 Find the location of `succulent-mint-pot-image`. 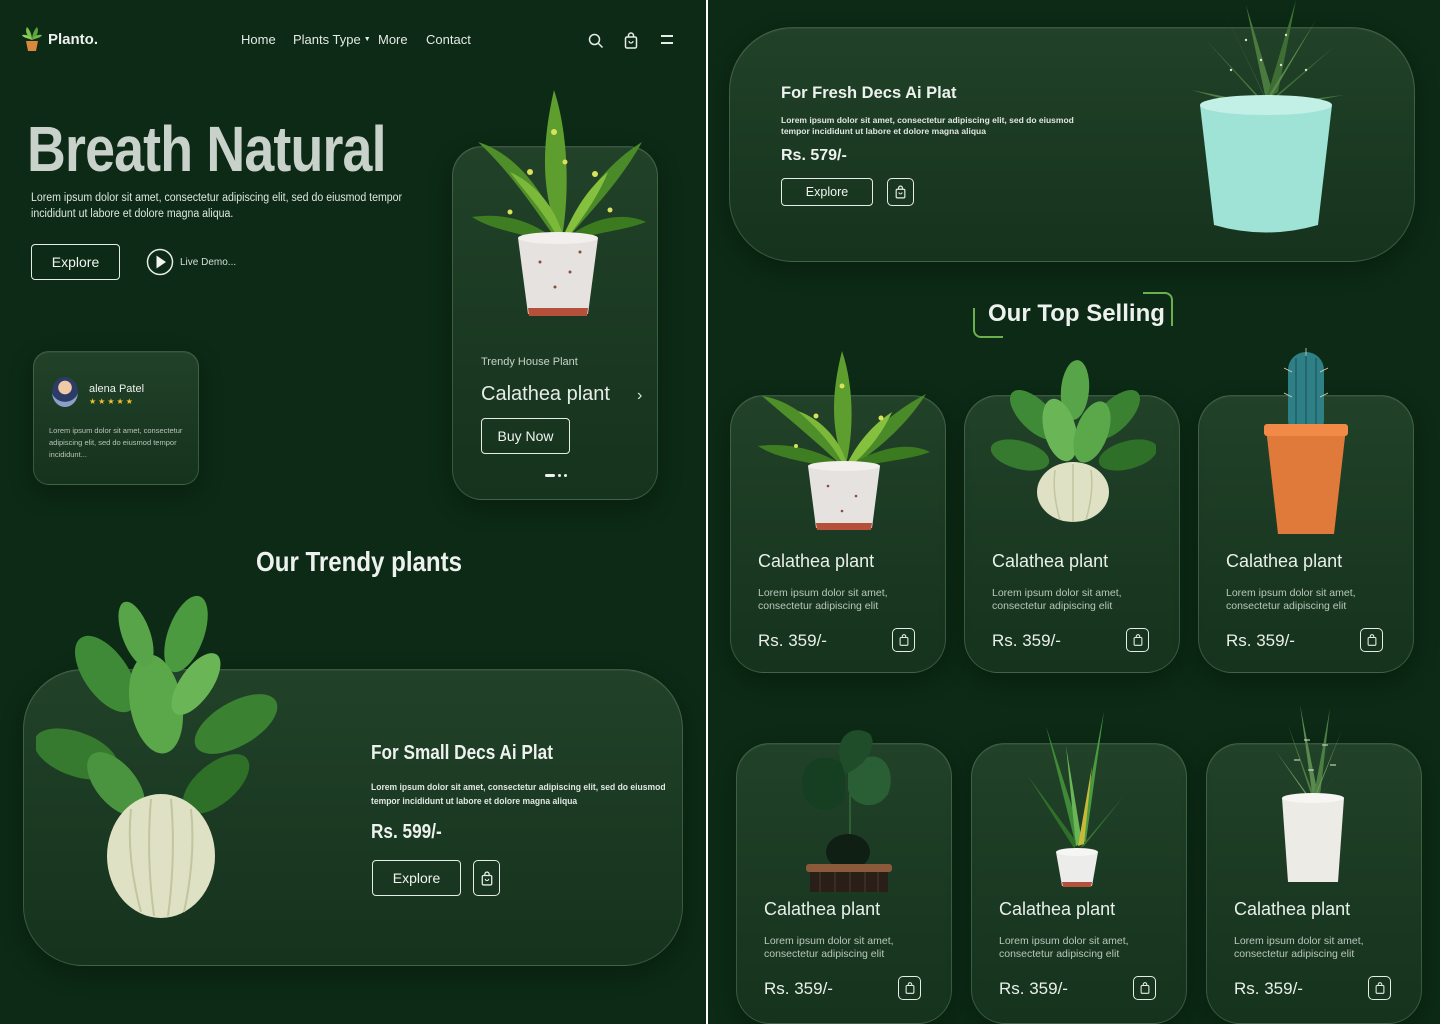

succulent-mint-pot-image is located at coordinates (1267, 116).